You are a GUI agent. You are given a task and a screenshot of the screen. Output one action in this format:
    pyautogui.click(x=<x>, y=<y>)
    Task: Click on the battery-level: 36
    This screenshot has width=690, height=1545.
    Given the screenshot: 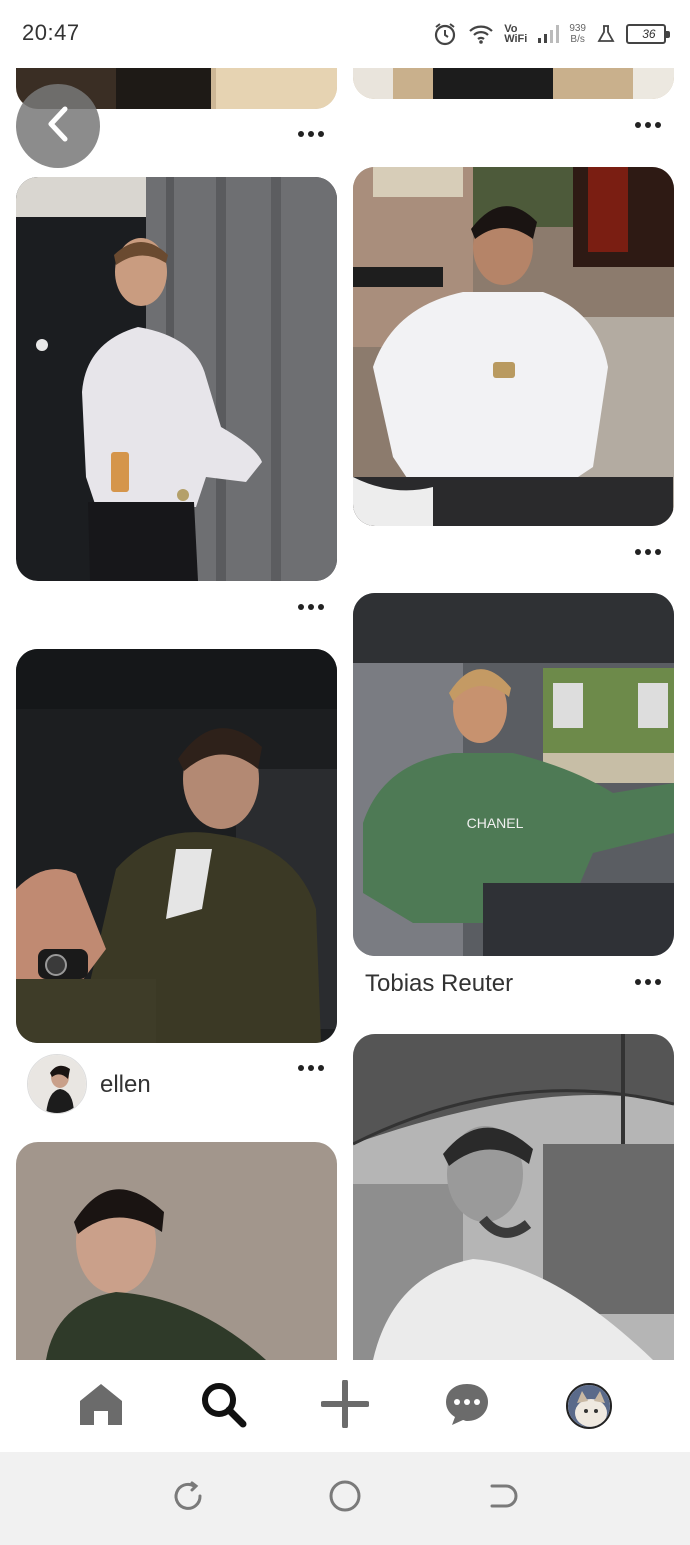 What is the action you would take?
    pyautogui.click(x=649, y=34)
    